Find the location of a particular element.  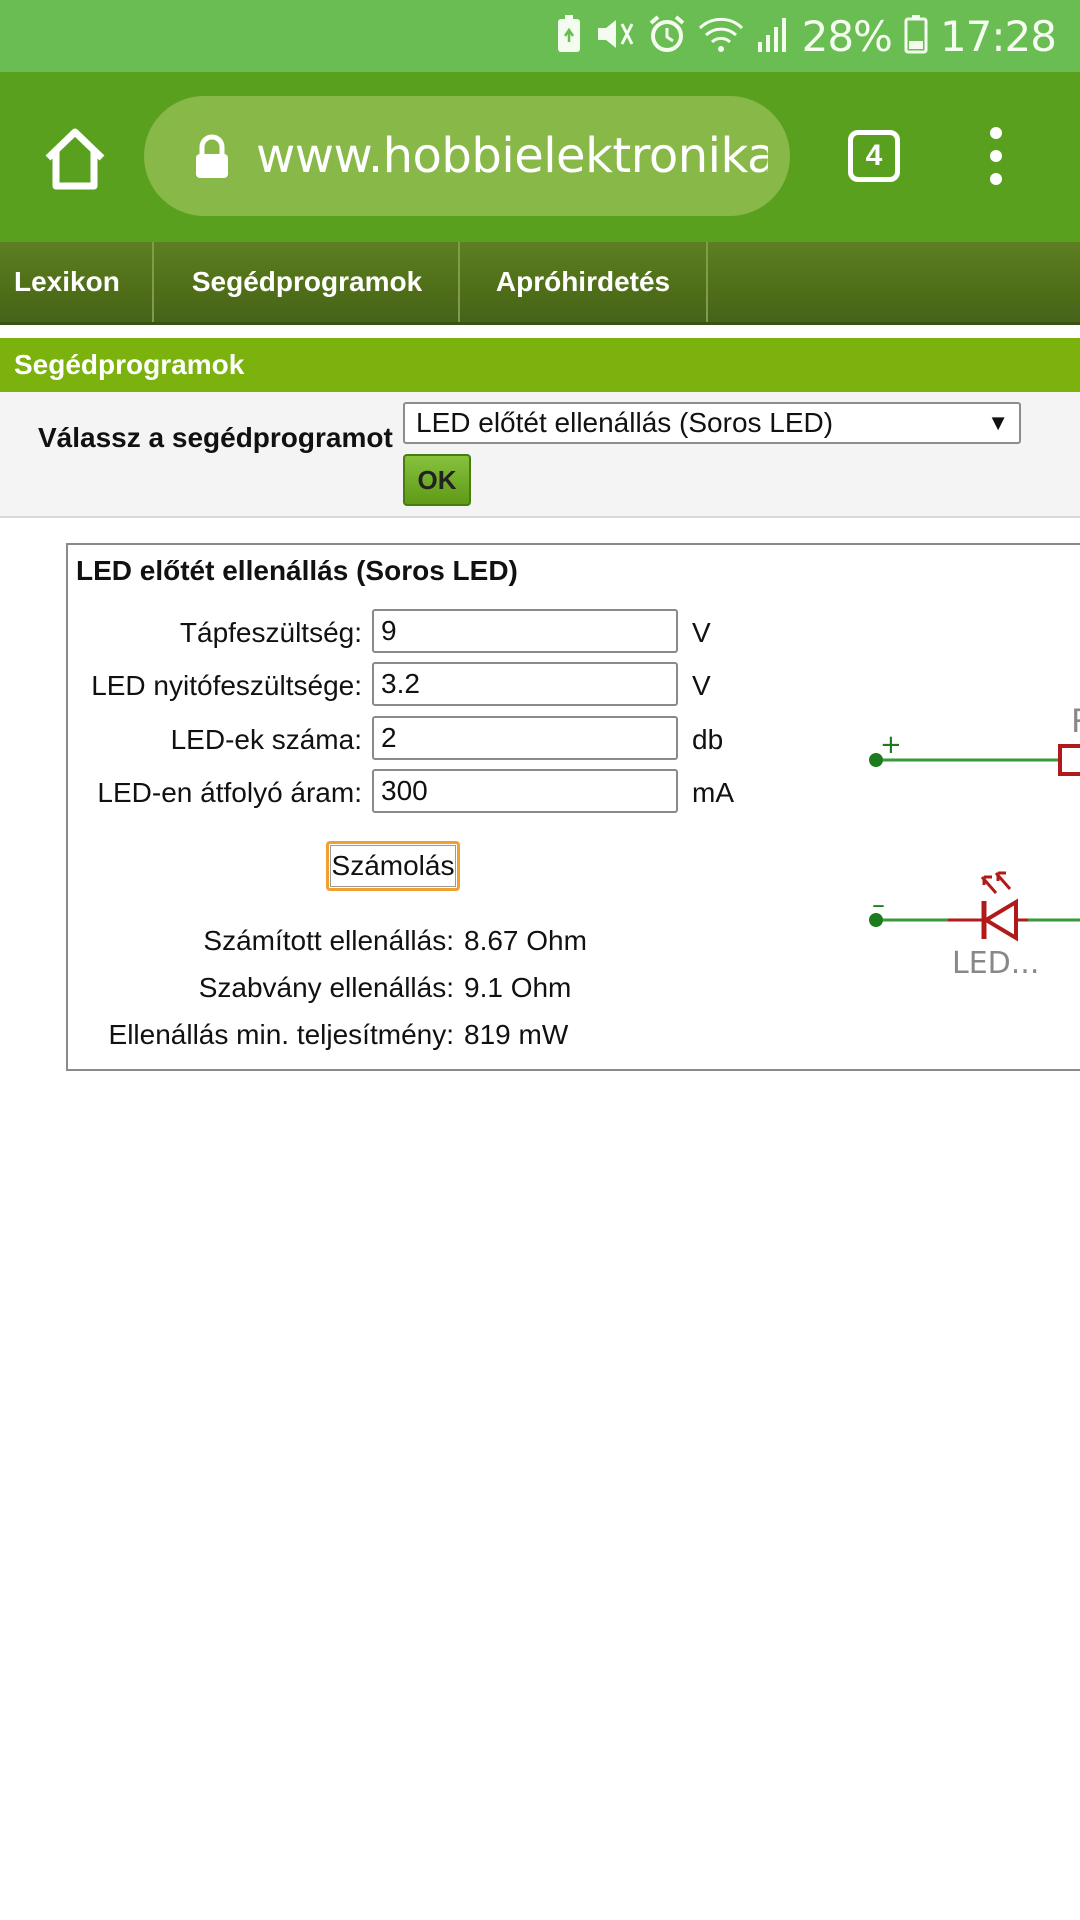

ok-button: OK is located at coordinates (437, 480).